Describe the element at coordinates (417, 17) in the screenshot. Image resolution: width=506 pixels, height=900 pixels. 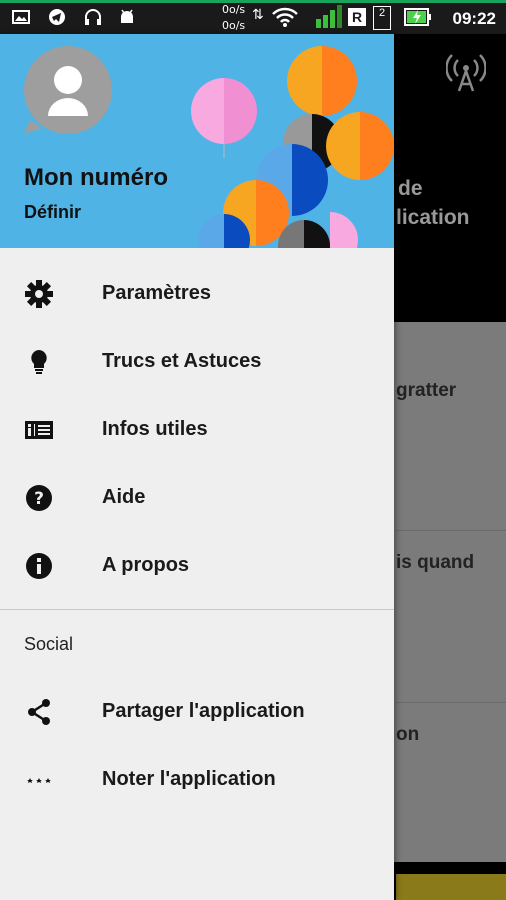
I see `battery-charging-icon` at that location.